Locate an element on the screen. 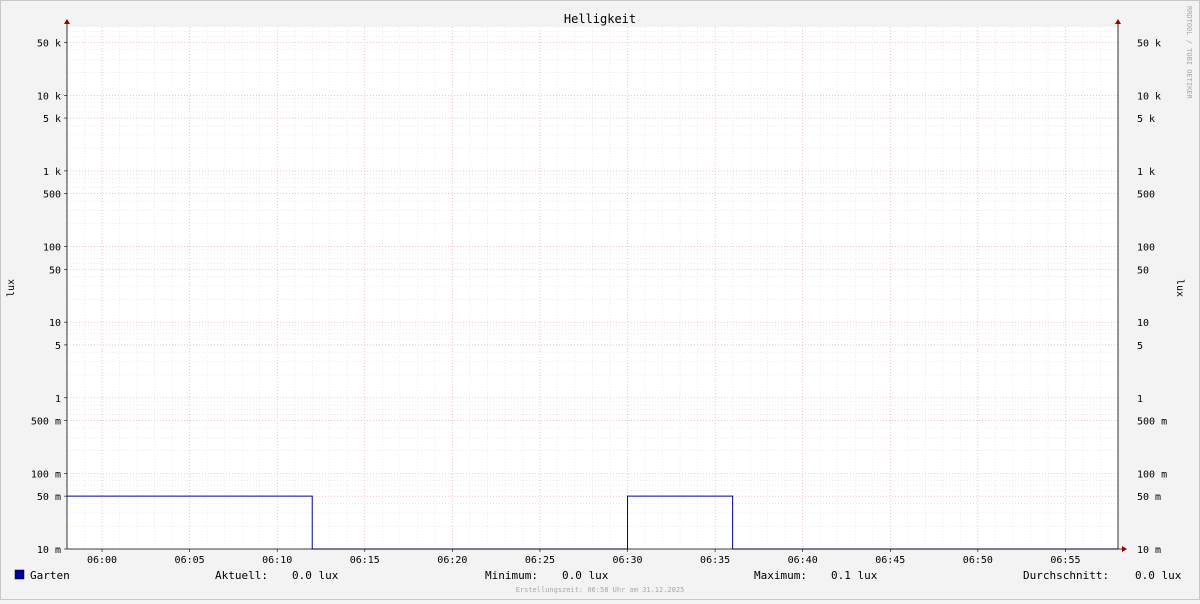  y-tick-label-left: 100 m is located at coordinates (46, 474).